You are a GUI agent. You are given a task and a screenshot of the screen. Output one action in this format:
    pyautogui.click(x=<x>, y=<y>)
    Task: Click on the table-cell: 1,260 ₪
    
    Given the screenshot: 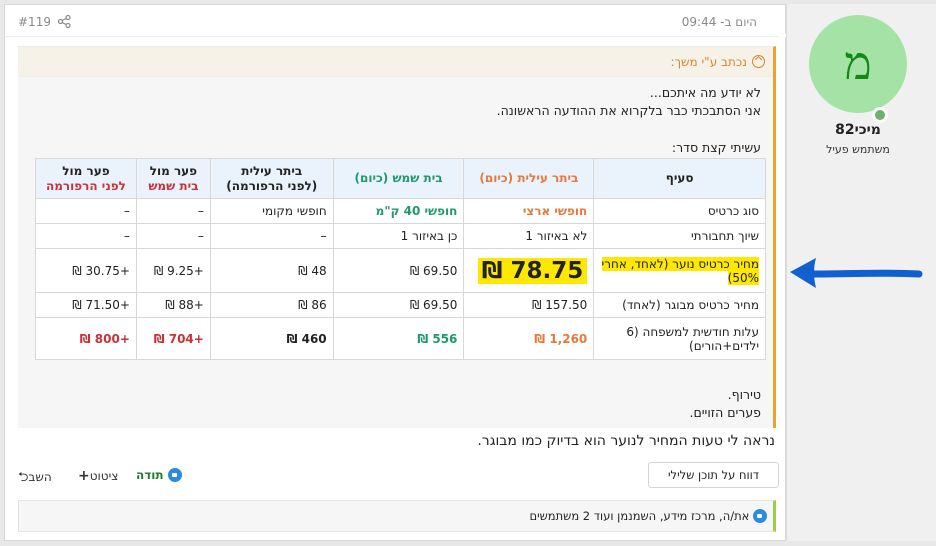 What is the action you would take?
    pyautogui.click(x=529, y=338)
    